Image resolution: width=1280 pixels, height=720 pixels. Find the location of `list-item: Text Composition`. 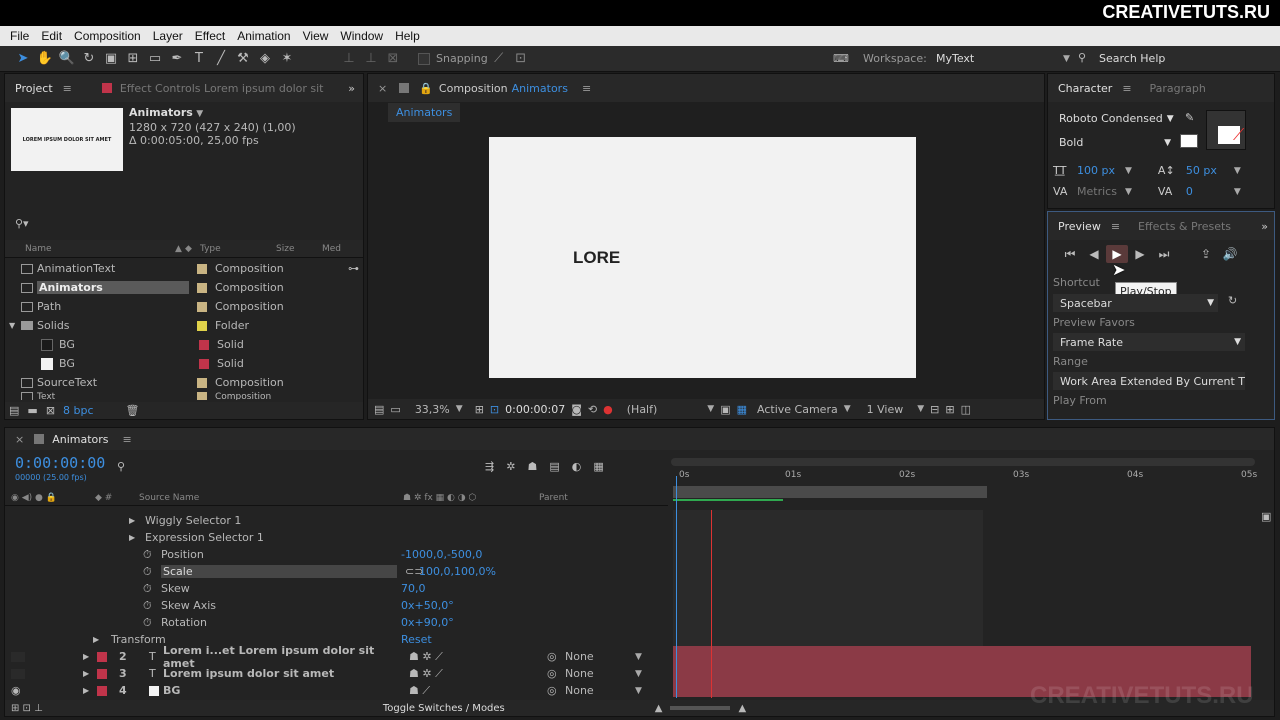

list-item: Text Composition is located at coordinates (184, 396).